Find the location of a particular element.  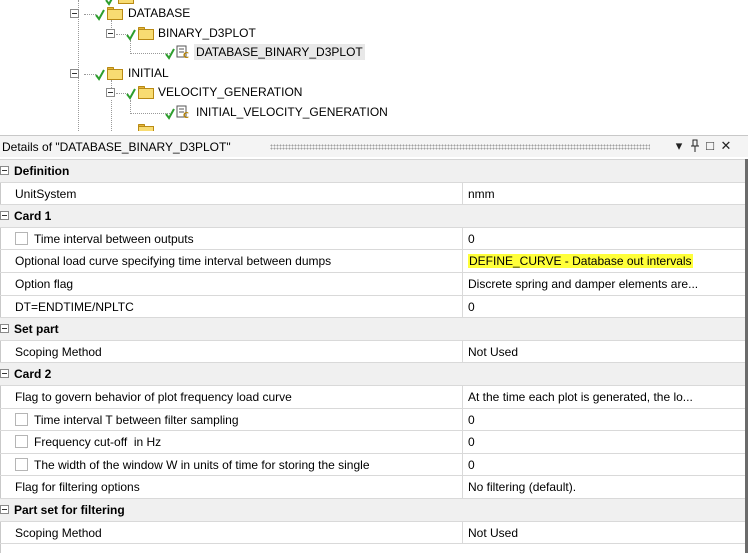

table-row: DT=ENDTIME/NPLTC 0 is located at coordinates (374, 307).